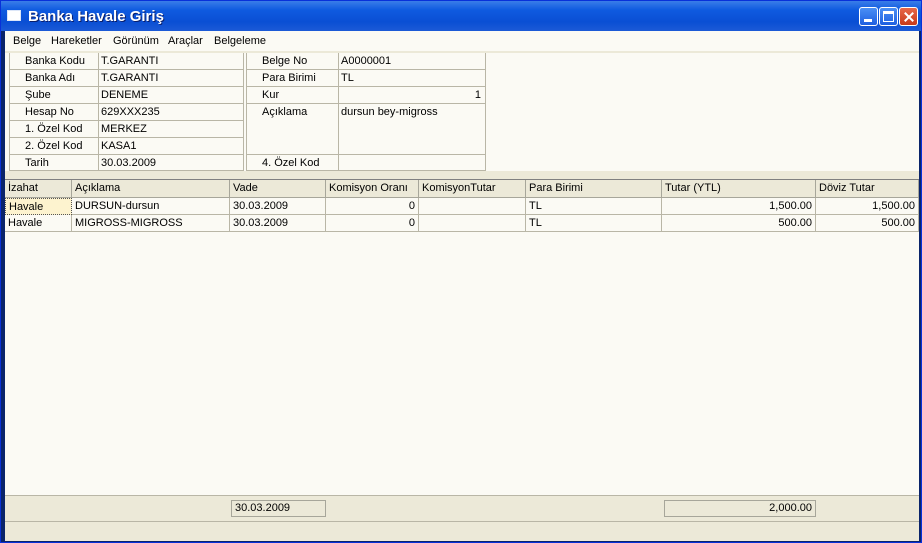 The width and height of the screenshot is (922, 543). I want to click on menu-araclar: Araçlar, so click(185, 41).